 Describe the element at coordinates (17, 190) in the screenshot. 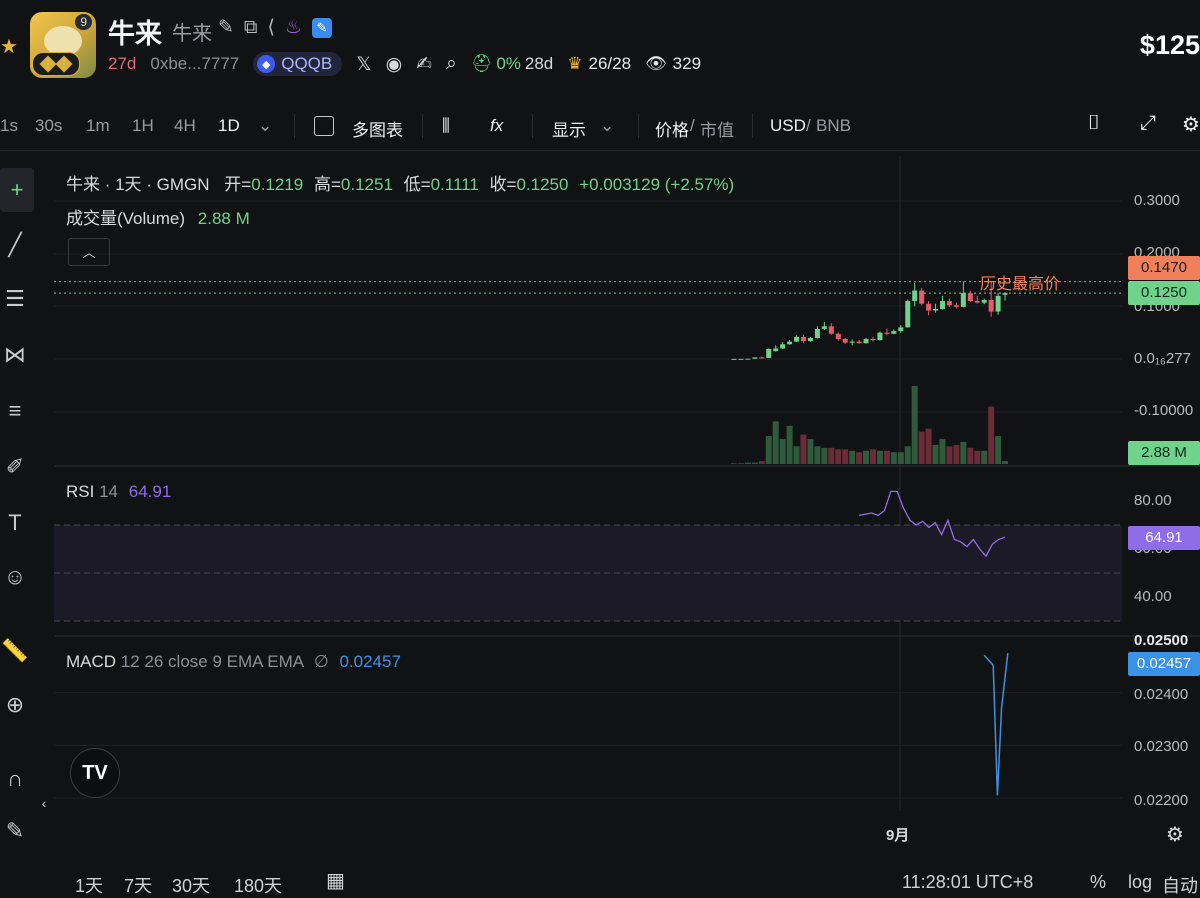

I see `crosshair-tool-icon: +` at that location.